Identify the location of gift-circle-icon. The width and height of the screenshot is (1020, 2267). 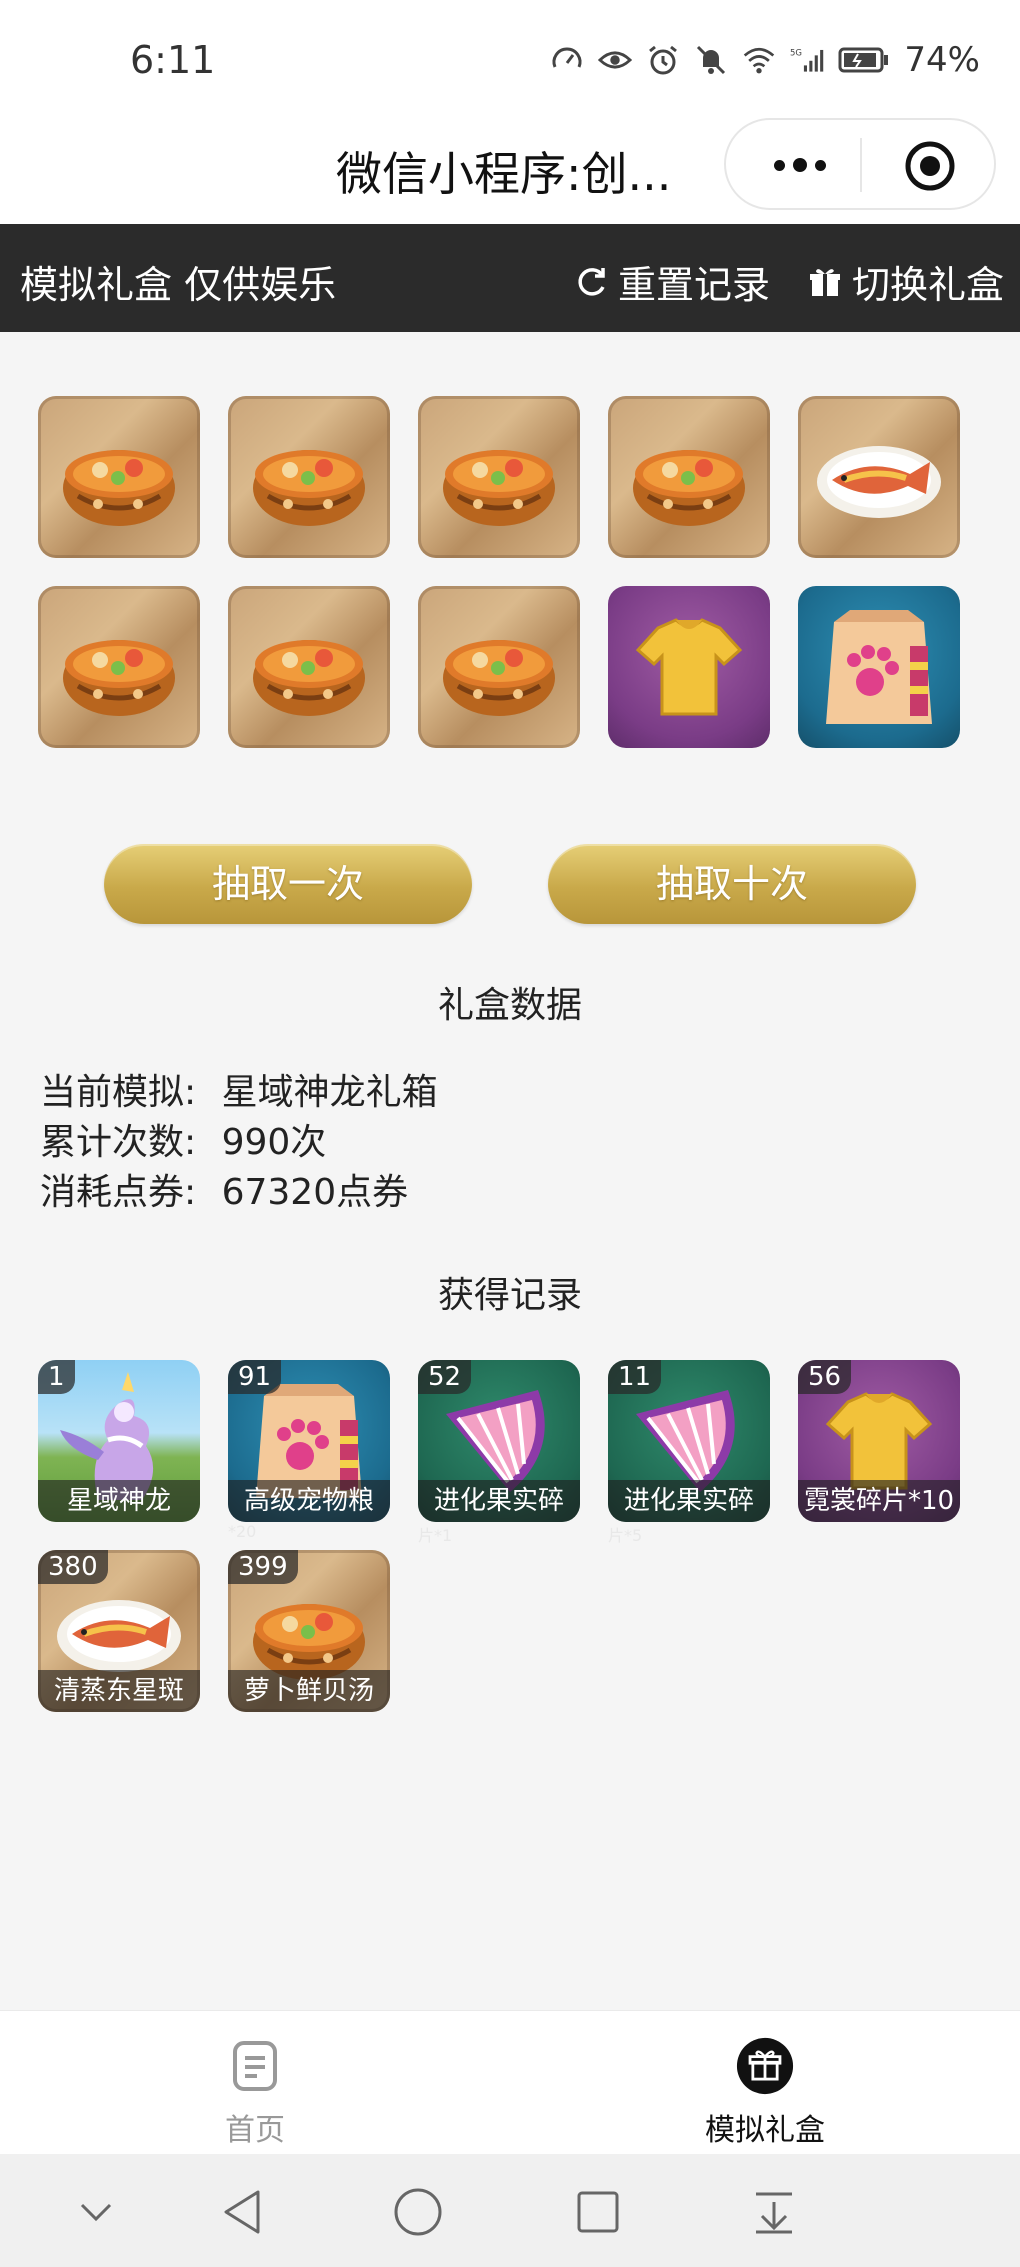
(765, 2066).